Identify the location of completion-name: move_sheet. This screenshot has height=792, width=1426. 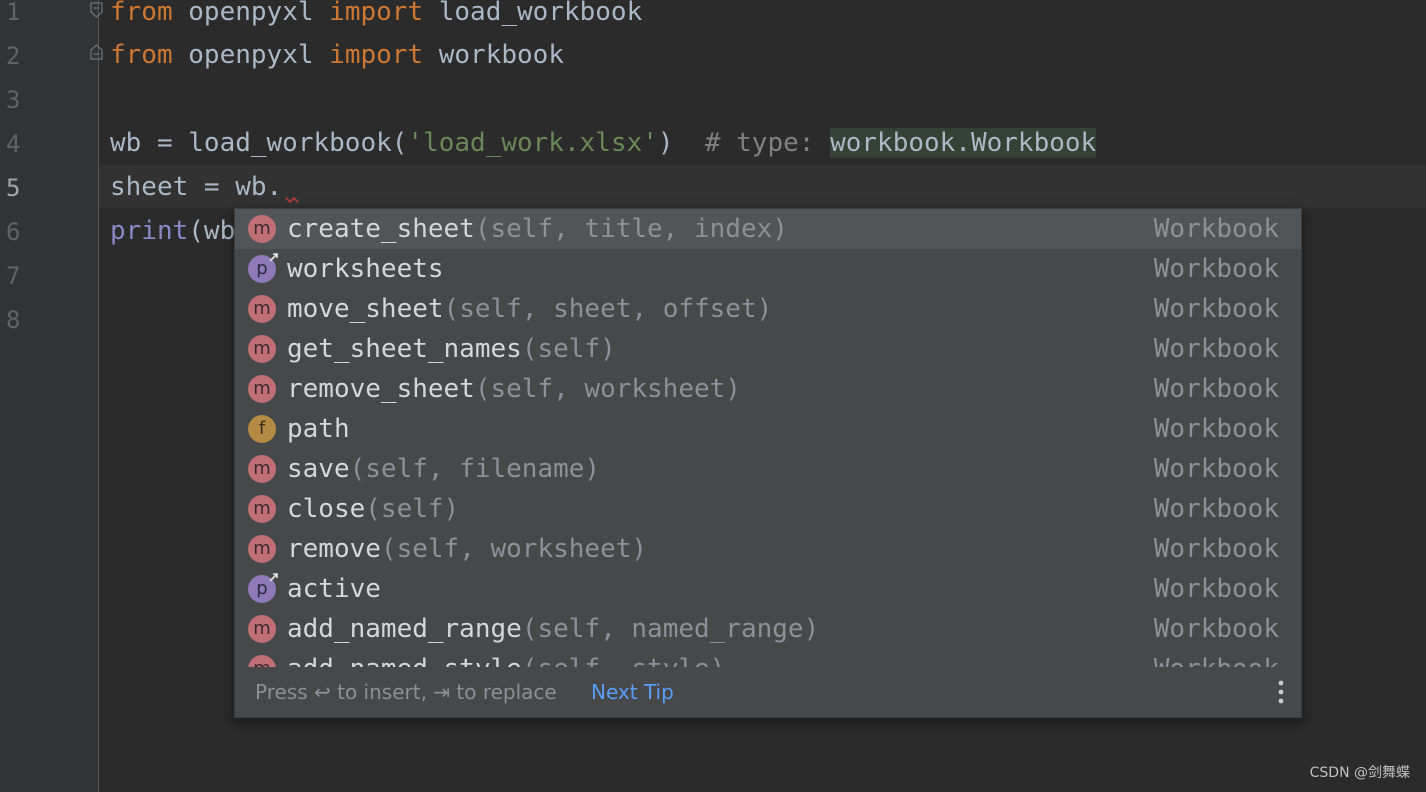
(365, 309).